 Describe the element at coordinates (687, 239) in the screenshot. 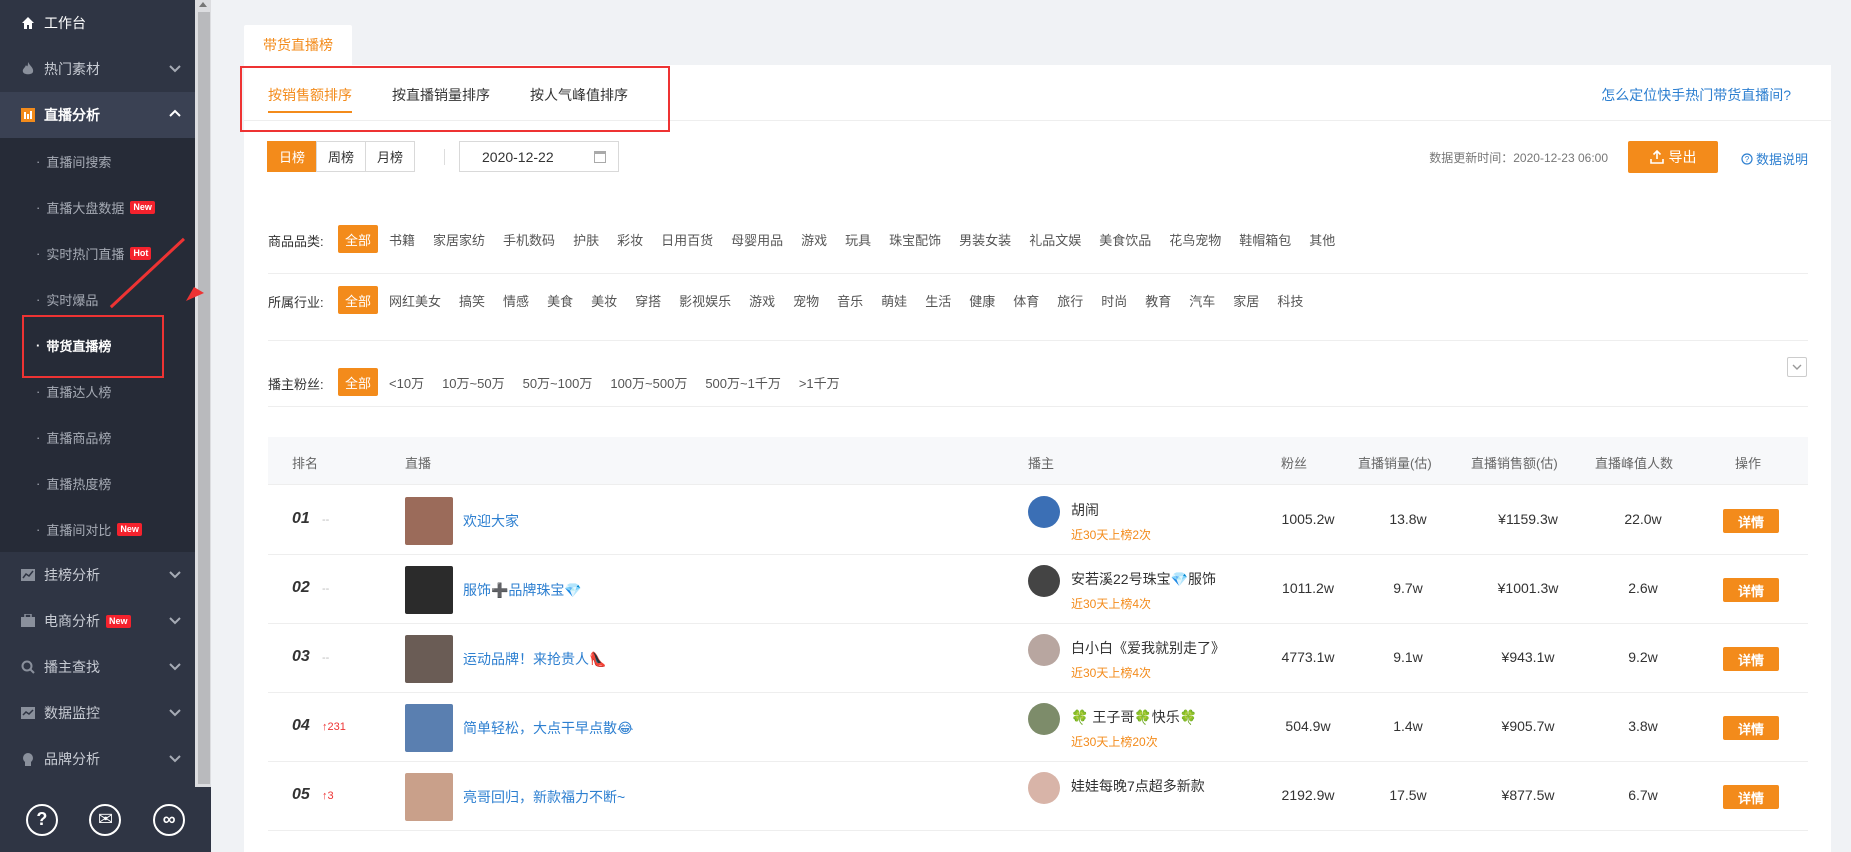

I see `filter-option: 日用百货` at that location.